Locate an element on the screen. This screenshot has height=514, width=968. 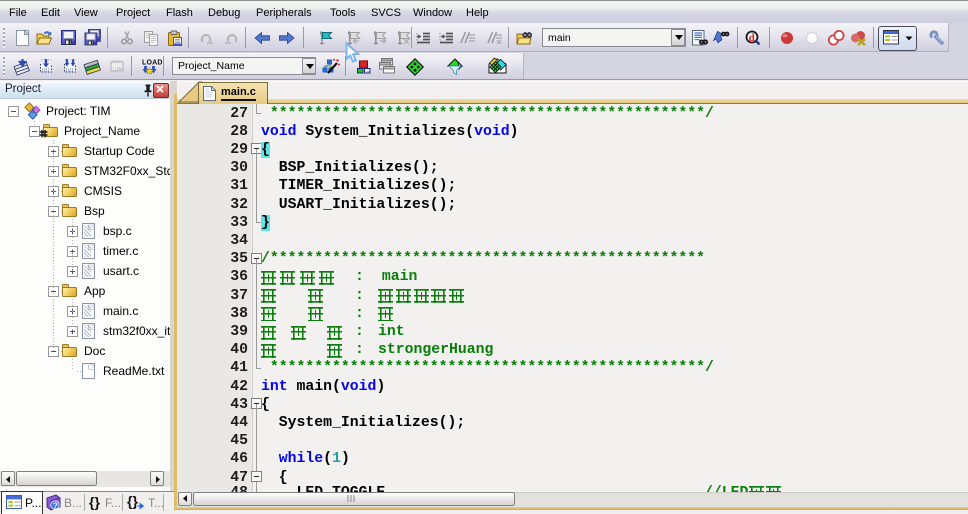
svg-text: d is located at coordinates (752, 38).